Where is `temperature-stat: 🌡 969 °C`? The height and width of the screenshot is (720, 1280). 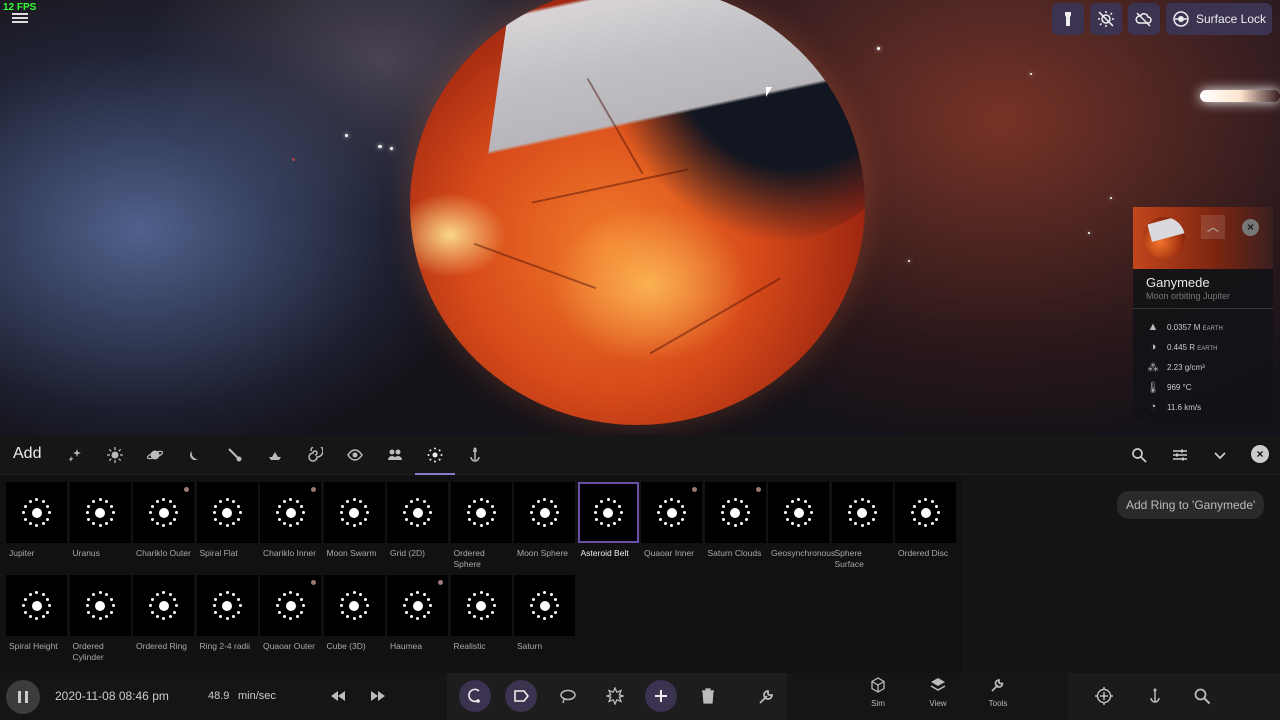 temperature-stat: 🌡 969 °C is located at coordinates (1169, 387).